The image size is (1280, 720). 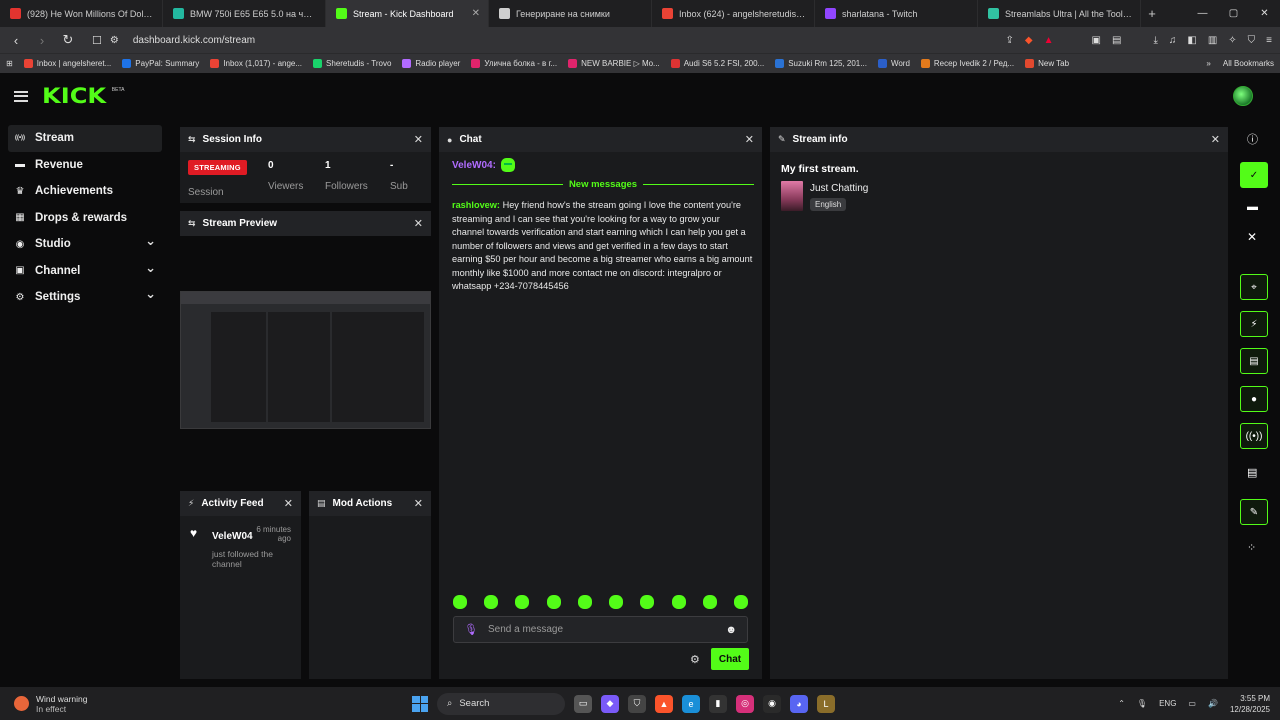 I want to click on emote-8-icon, so click(x=678, y=602).